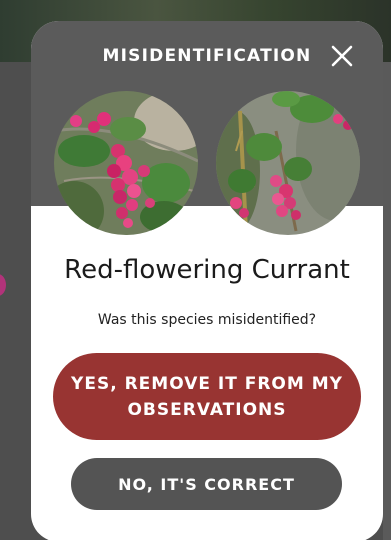  Describe the element at coordinates (3, 285) in the screenshot. I see `background-map-marker` at that location.